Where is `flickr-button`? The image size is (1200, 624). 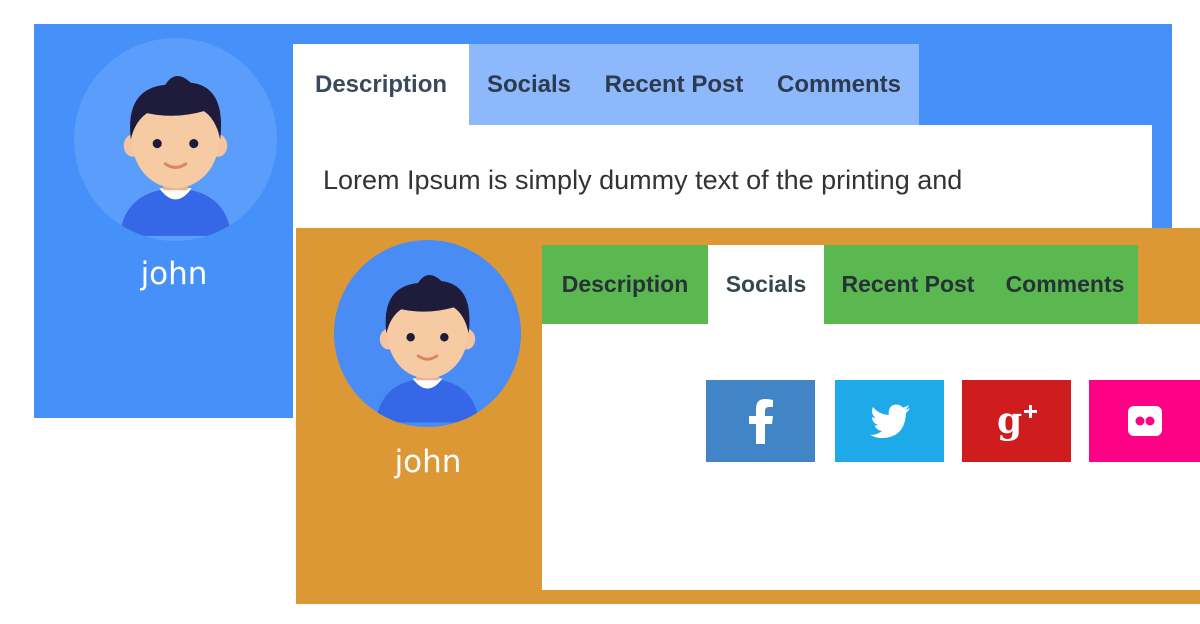 flickr-button is located at coordinates (1144, 421).